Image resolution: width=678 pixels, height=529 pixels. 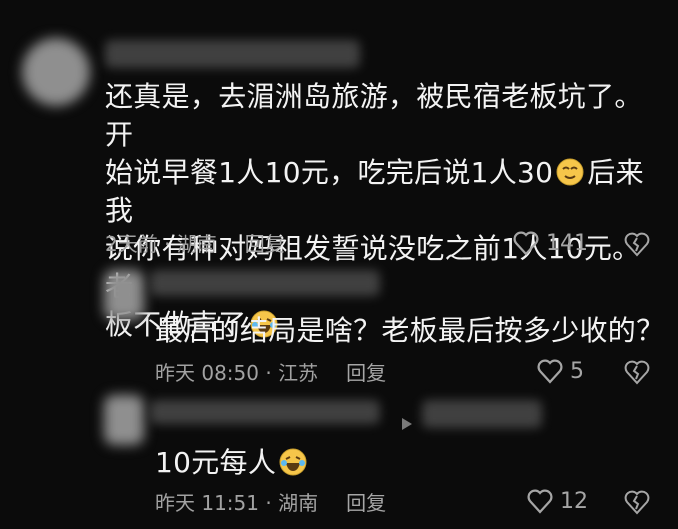 What do you see at coordinates (293, 462) in the screenshot?
I see `laugh-cry-emoji-icon` at bounding box center [293, 462].